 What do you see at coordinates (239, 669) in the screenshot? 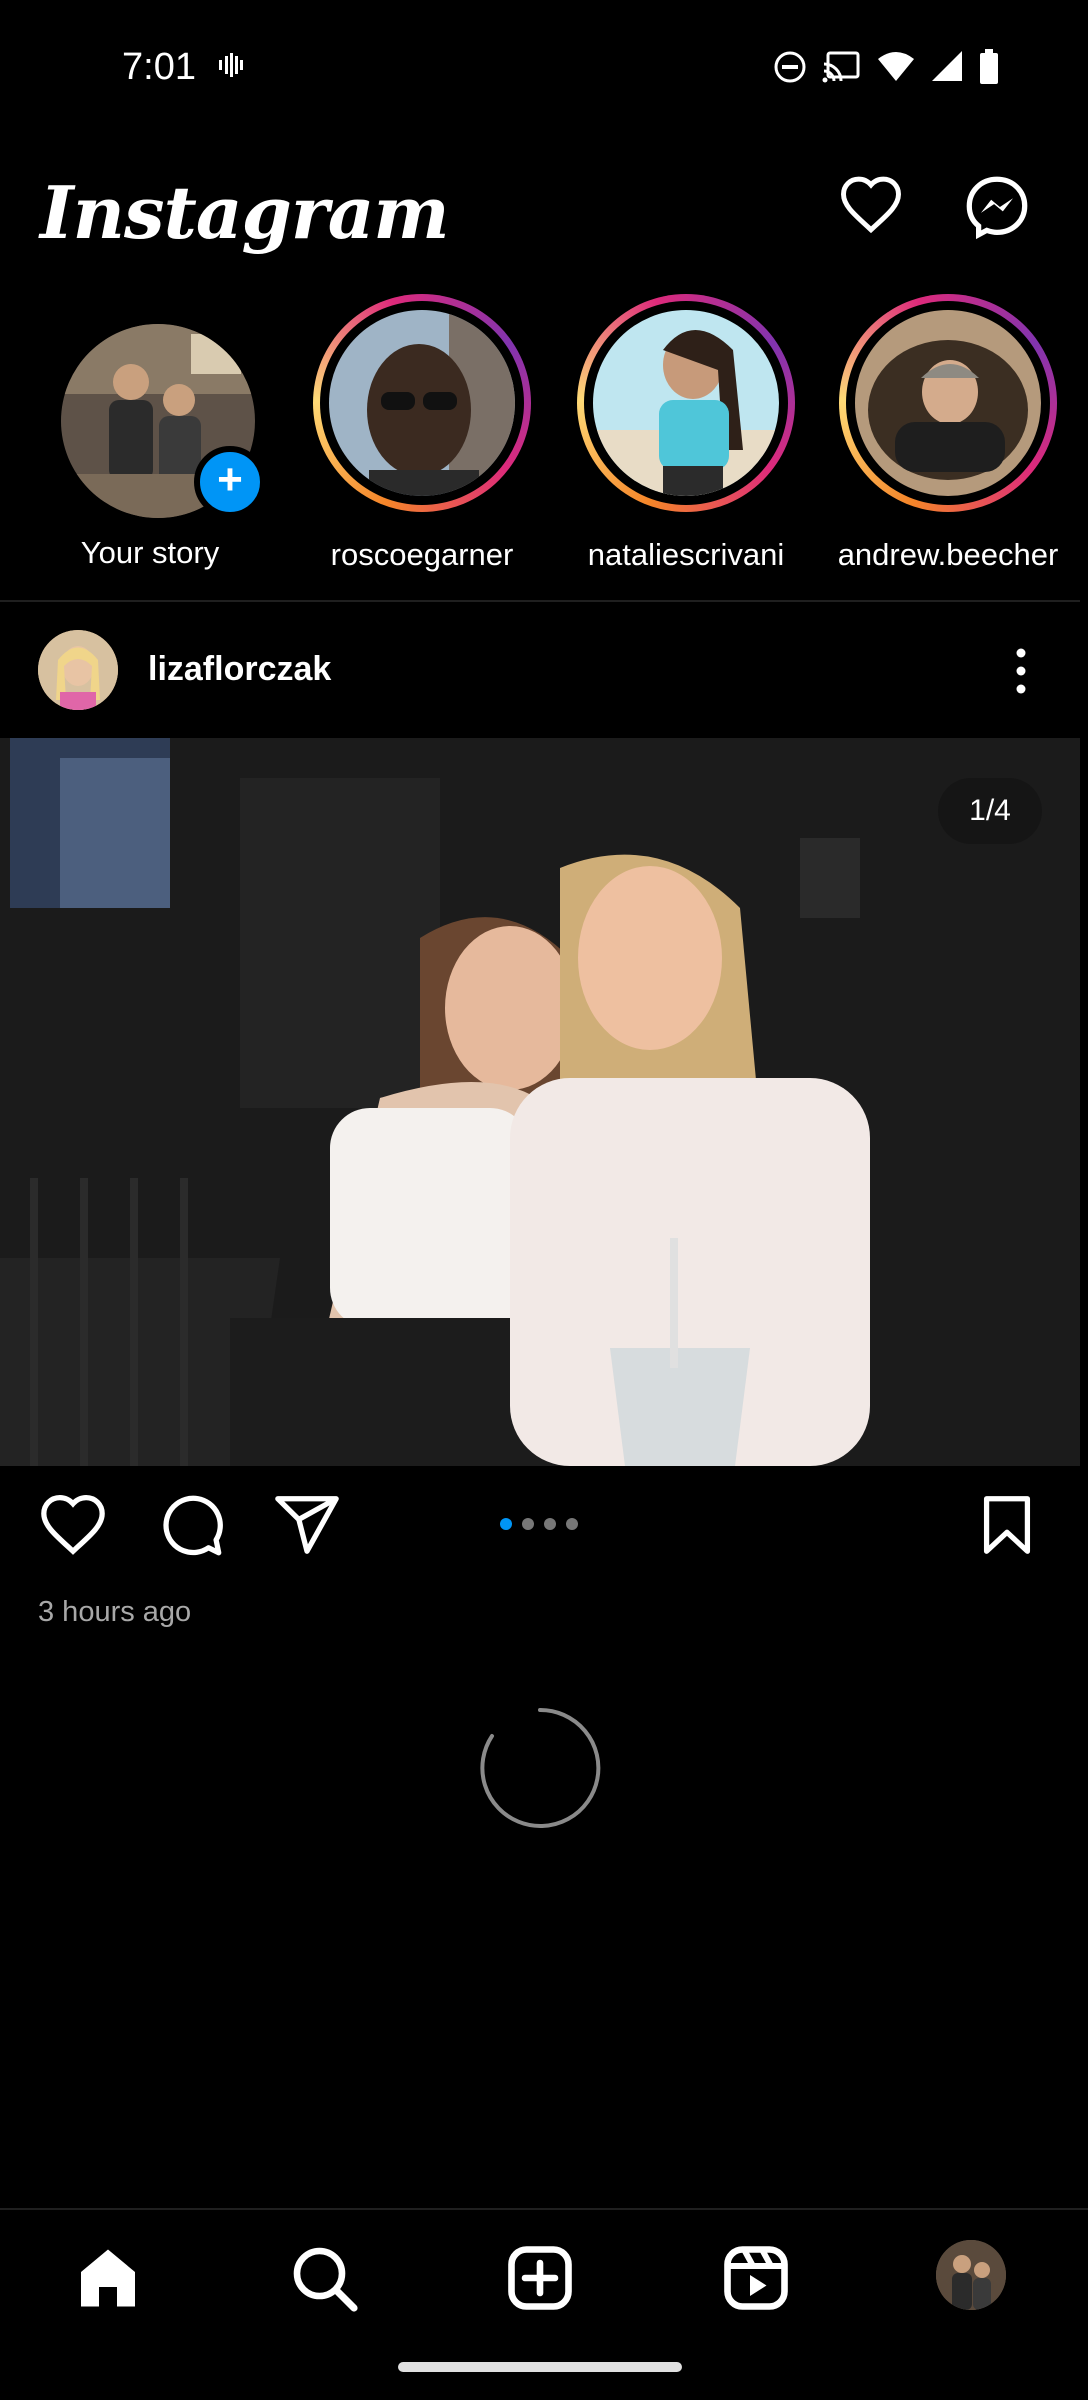
I see `post-username: lizaflorczak` at bounding box center [239, 669].